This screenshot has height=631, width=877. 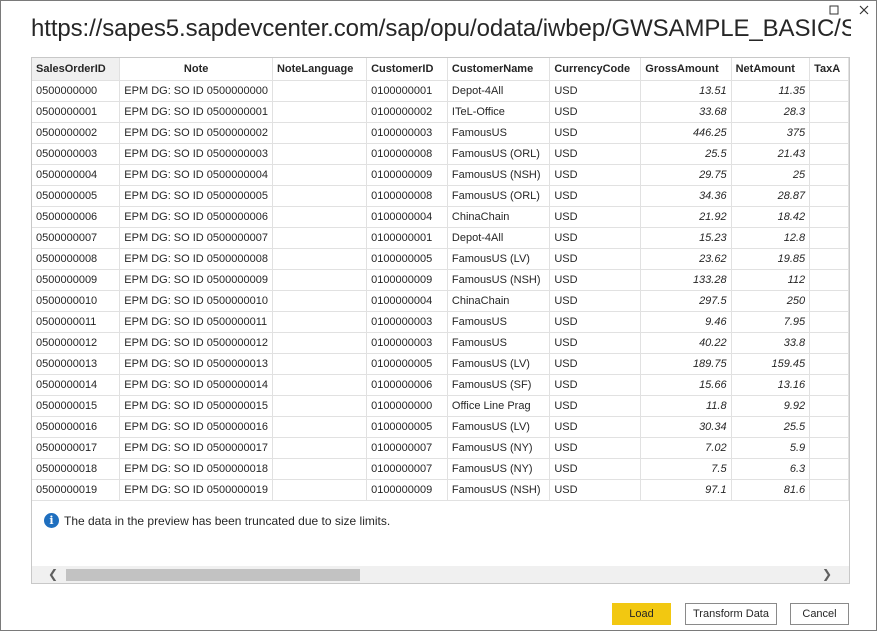 I want to click on table-cell: 0500000007, so click(x=76, y=238).